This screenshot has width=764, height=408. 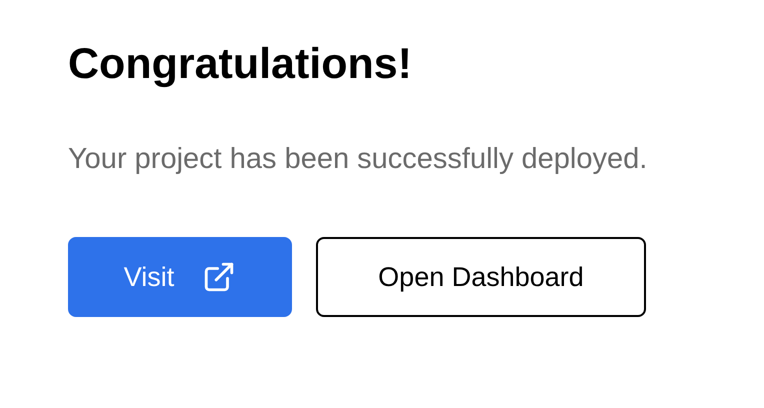 What do you see at coordinates (180, 277) in the screenshot?
I see `visit-button: Visit` at bounding box center [180, 277].